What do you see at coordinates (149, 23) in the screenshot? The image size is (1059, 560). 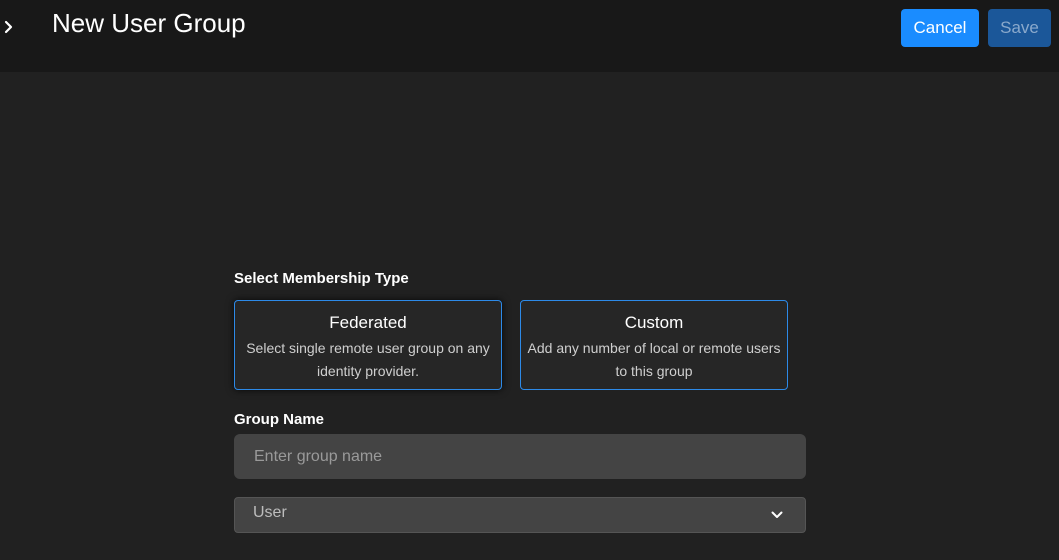 I see `page-title: New User Group` at bounding box center [149, 23].